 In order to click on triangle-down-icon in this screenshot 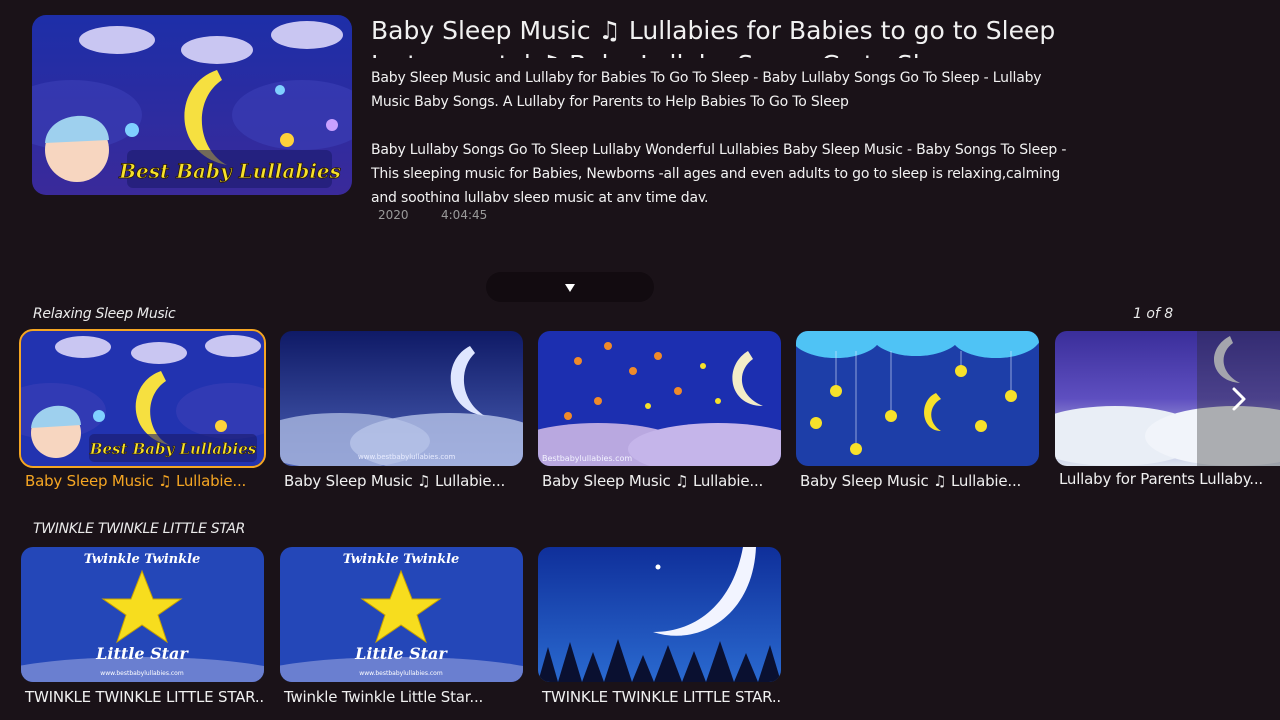, I will do `click(570, 288)`.